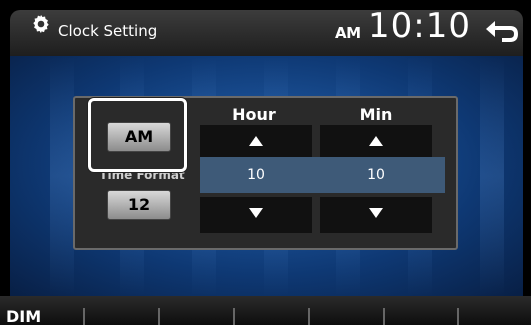 The height and width of the screenshot is (325, 531). I want to click on back-arrow-icon, so click(501, 31).